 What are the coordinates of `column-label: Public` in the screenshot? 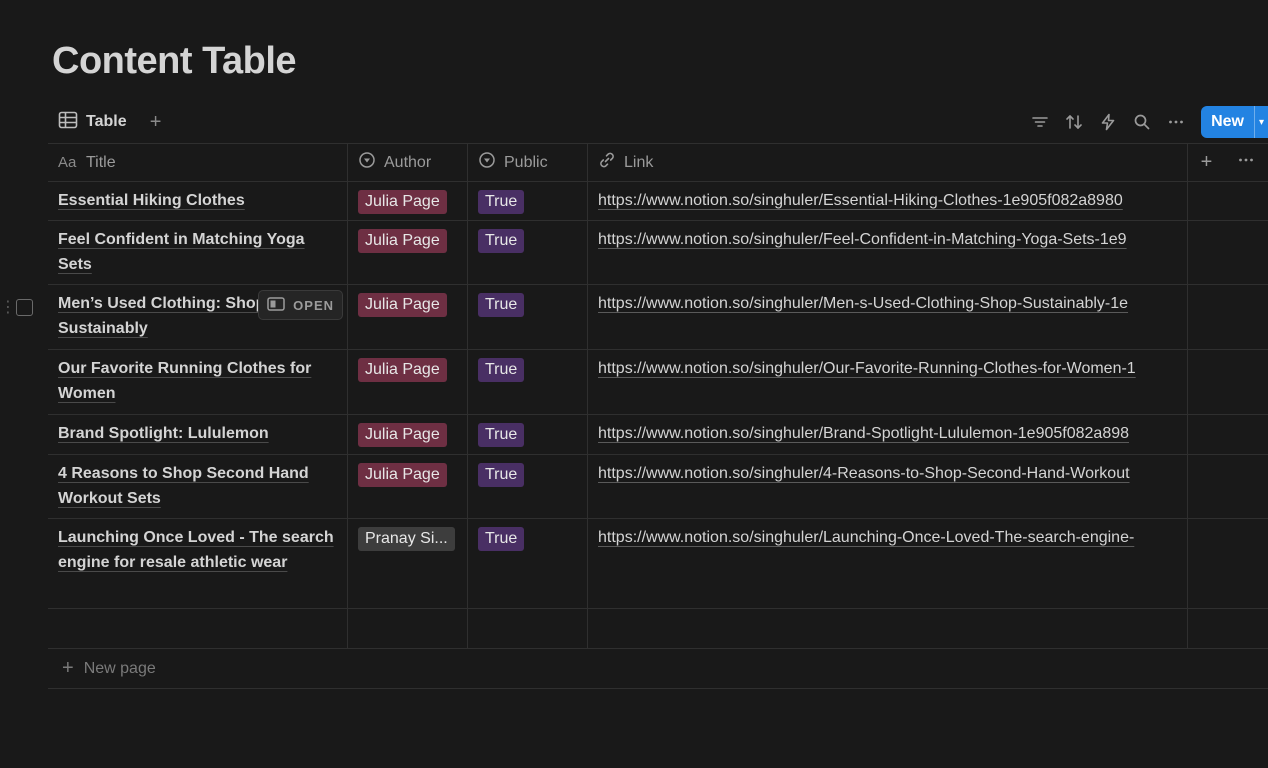 It's located at (526, 162).